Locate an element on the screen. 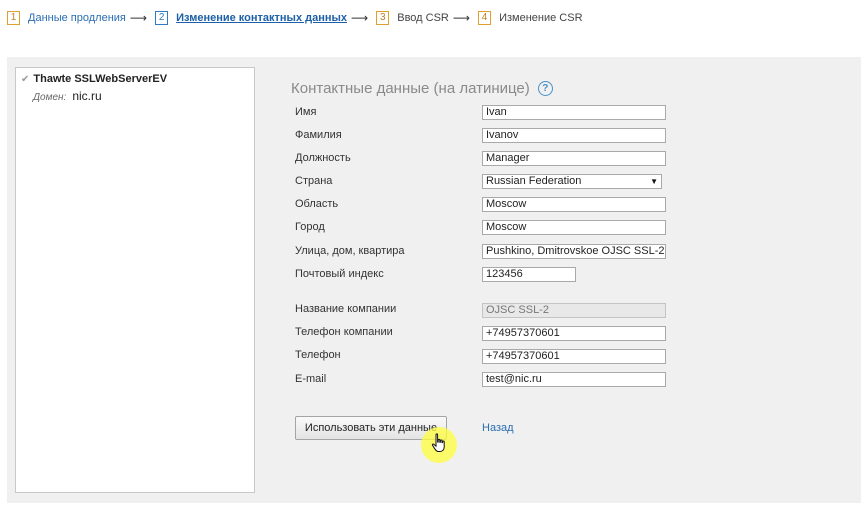 The height and width of the screenshot is (507, 864). step-3-number: 3 is located at coordinates (383, 18).